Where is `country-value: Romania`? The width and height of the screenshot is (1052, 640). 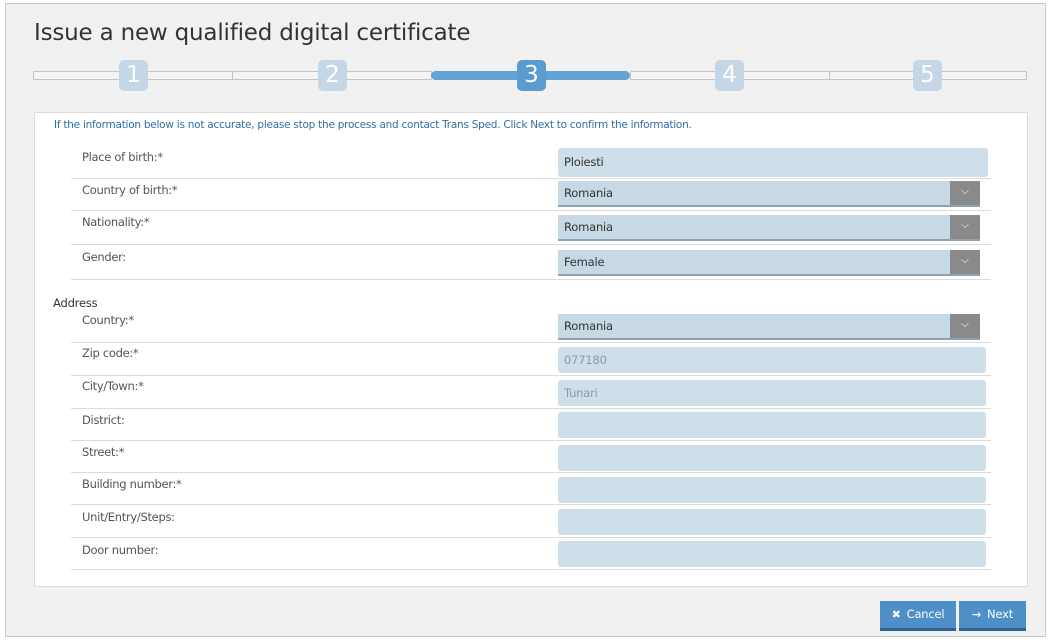
country-value: Romania is located at coordinates (588, 326).